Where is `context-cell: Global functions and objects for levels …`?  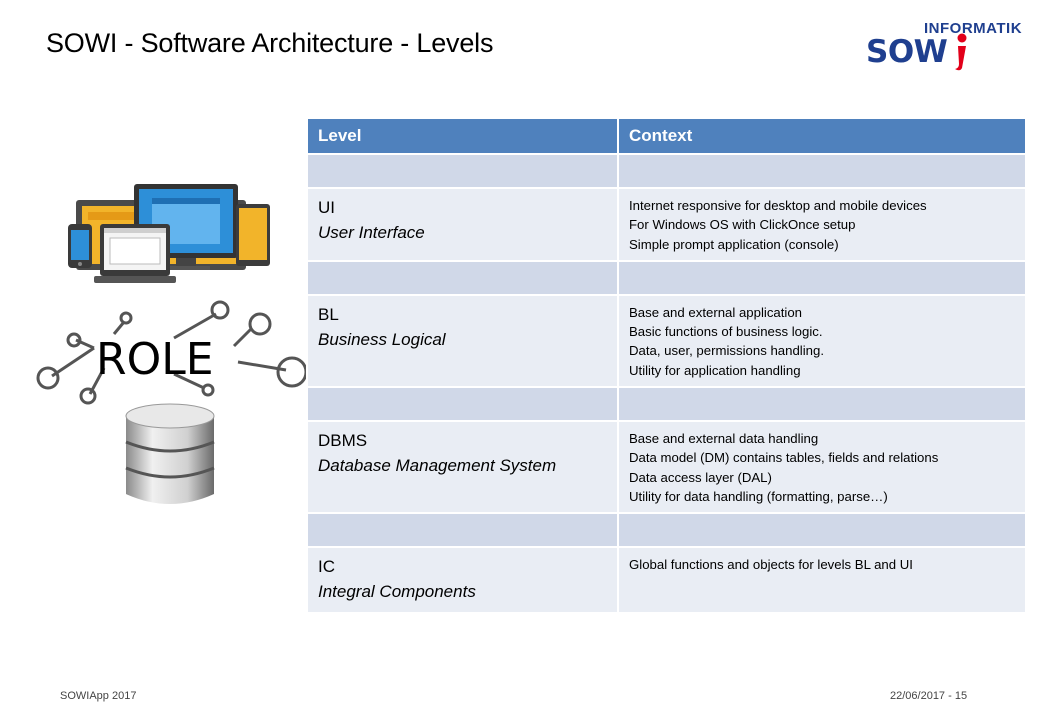 context-cell: Global functions and objects for levels … is located at coordinates (822, 579).